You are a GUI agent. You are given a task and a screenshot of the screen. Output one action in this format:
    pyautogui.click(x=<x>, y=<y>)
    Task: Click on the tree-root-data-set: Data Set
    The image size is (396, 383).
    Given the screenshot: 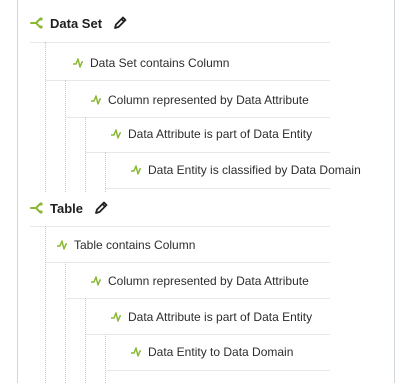 What is the action you would take?
    pyautogui.click(x=79, y=23)
    